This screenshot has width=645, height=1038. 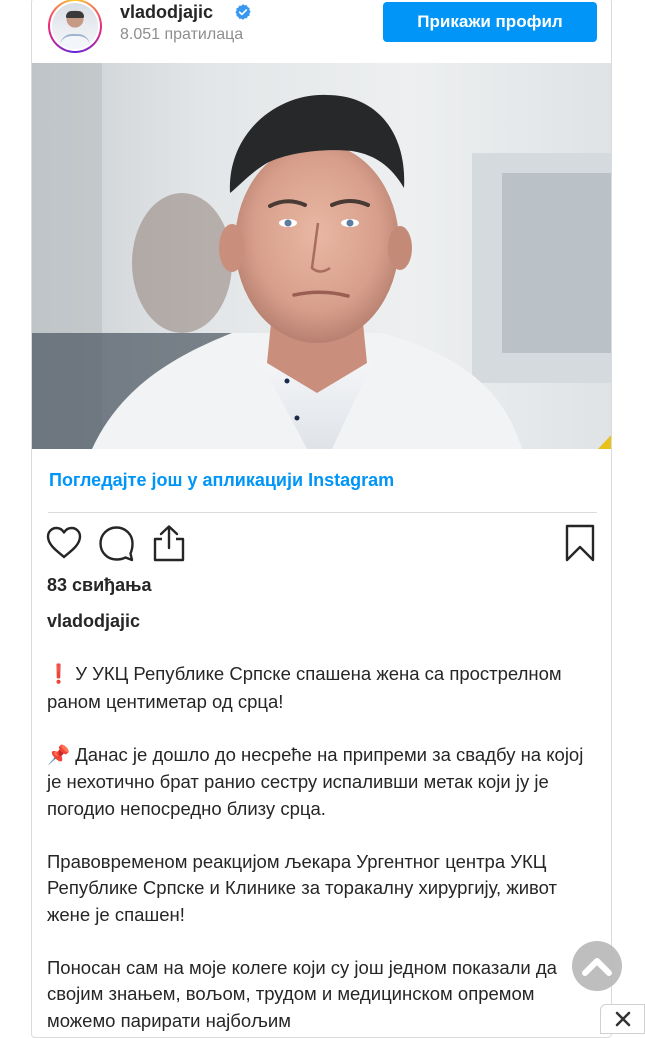 I want to click on bookmark-icon, so click(x=580, y=543).